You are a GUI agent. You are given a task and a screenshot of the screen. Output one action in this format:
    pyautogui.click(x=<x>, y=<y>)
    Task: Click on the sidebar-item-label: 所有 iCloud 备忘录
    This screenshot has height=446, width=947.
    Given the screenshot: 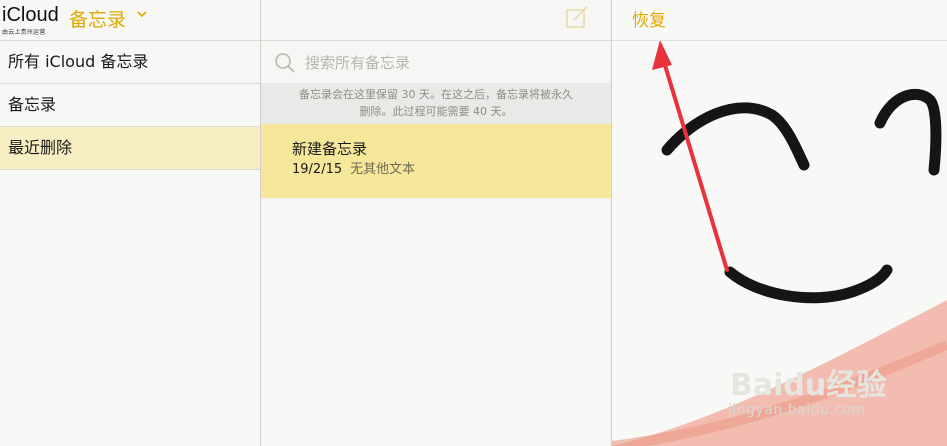 What is the action you would take?
    pyautogui.click(x=78, y=61)
    